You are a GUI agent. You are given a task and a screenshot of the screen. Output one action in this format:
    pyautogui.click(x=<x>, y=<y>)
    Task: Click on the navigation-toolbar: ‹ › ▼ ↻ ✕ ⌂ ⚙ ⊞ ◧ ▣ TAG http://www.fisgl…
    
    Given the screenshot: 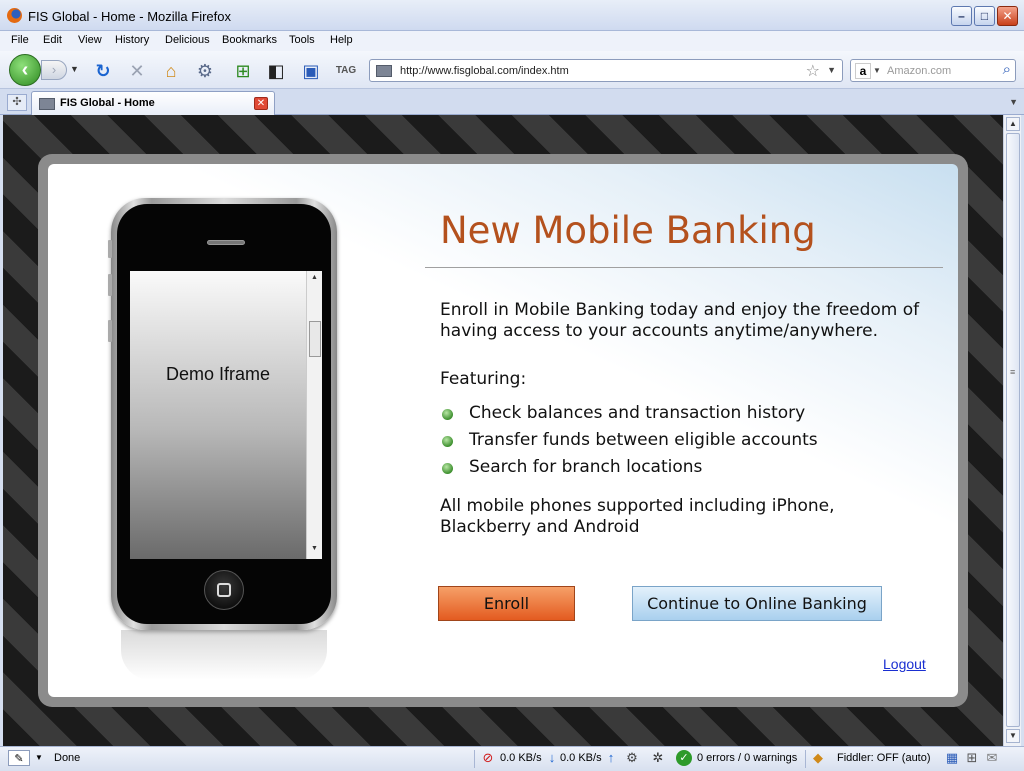 What is the action you would take?
    pyautogui.click(x=512, y=70)
    